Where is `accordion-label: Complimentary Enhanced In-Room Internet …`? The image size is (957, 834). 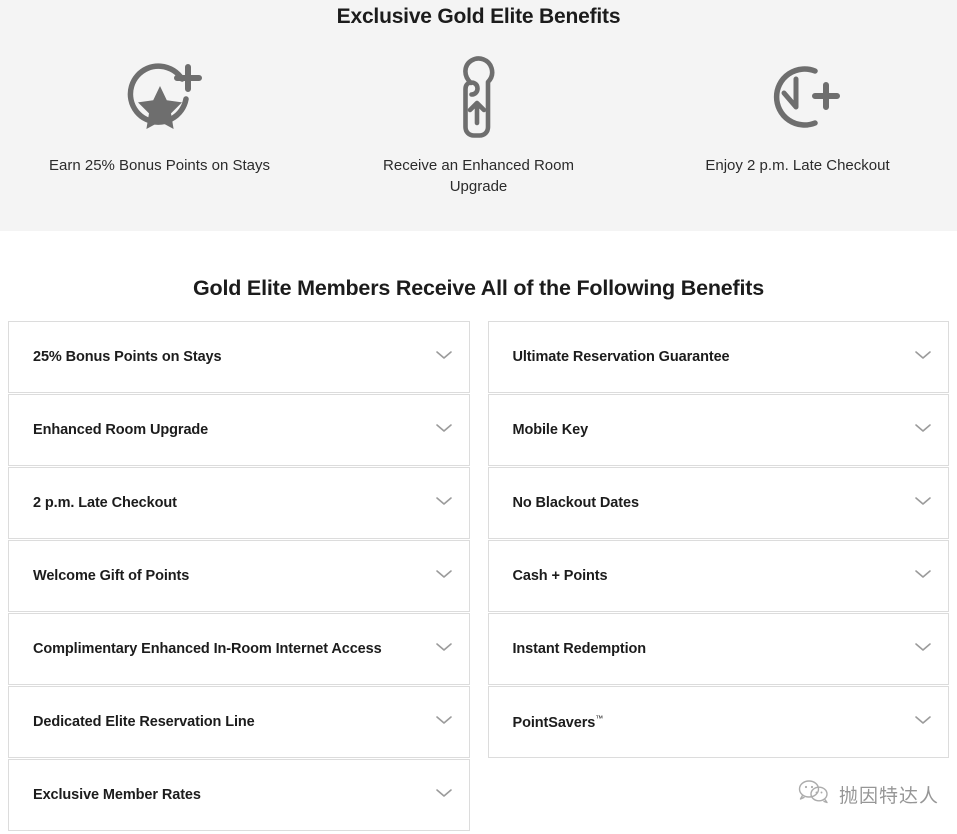
accordion-label: Complimentary Enhanced In-Room Internet … is located at coordinates (207, 649).